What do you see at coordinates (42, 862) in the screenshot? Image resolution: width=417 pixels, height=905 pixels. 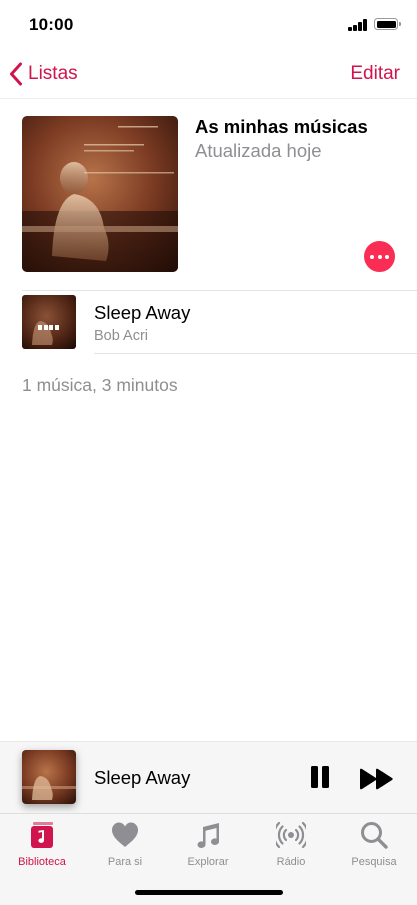 I see `tab-label: Biblioteca` at bounding box center [42, 862].